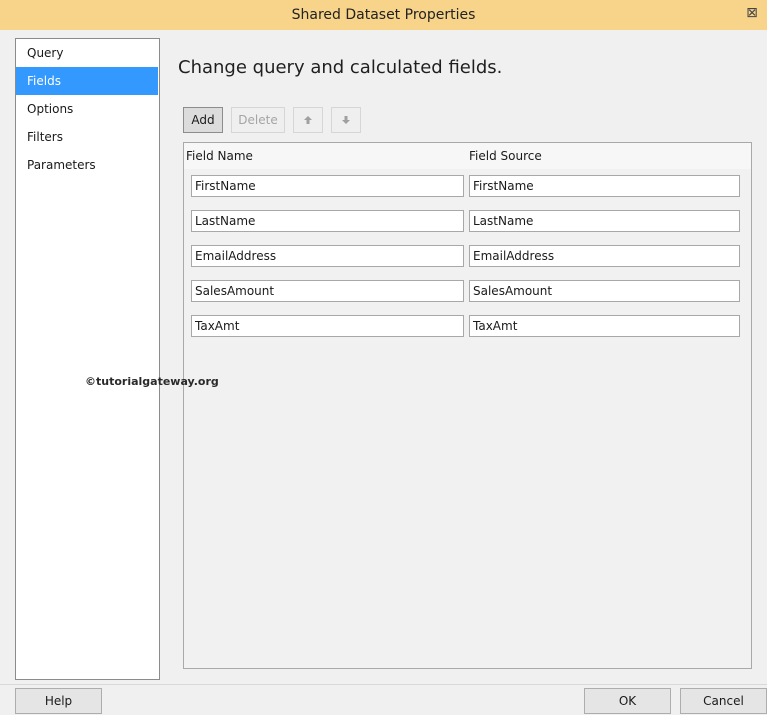 The height and width of the screenshot is (715, 767). What do you see at coordinates (258, 120) in the screenshot?
I see `delete-button: Delete` at bounding box center [258, 120].